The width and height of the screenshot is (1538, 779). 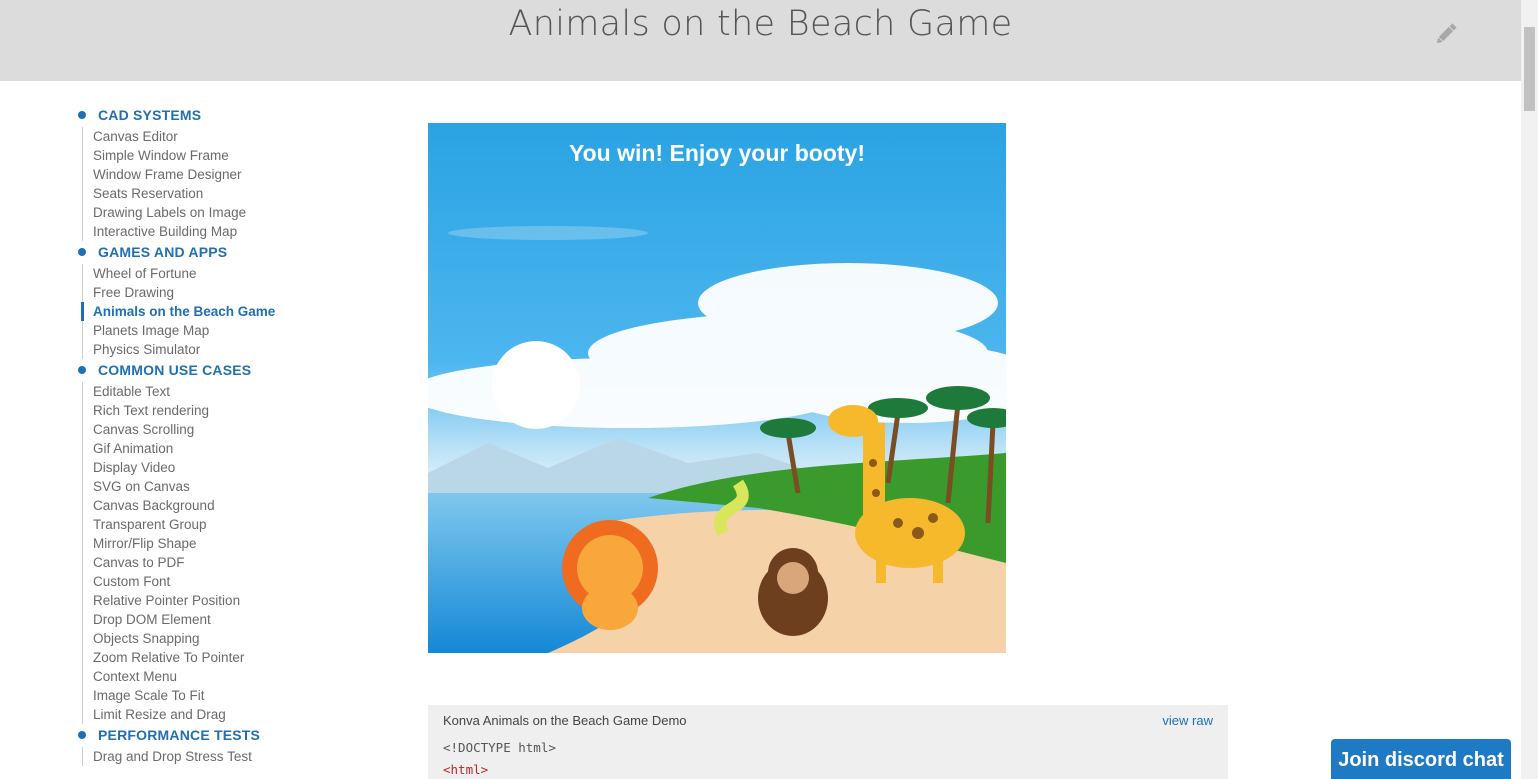 What do you see at coordinates (162, 252) in the screenshot?
I see `sidebar-section-title: GAMES AND APPS` at bounding box center [162, 252].